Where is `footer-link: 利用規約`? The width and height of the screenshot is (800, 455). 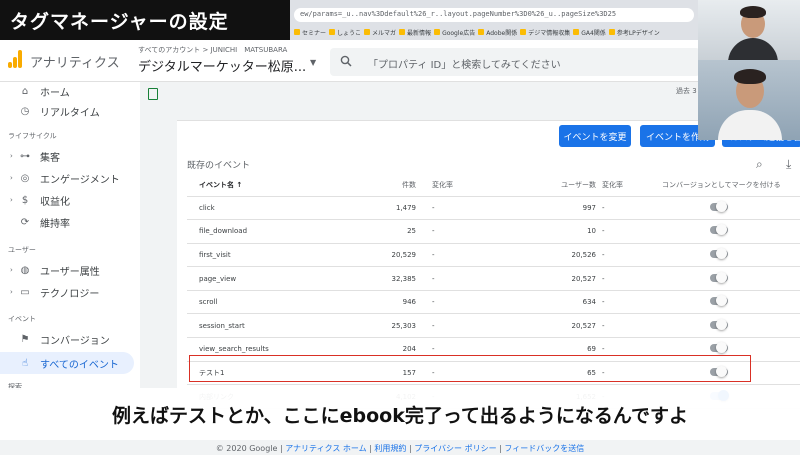
footer-link: 利用規約 is located at coordinates (390, 448).